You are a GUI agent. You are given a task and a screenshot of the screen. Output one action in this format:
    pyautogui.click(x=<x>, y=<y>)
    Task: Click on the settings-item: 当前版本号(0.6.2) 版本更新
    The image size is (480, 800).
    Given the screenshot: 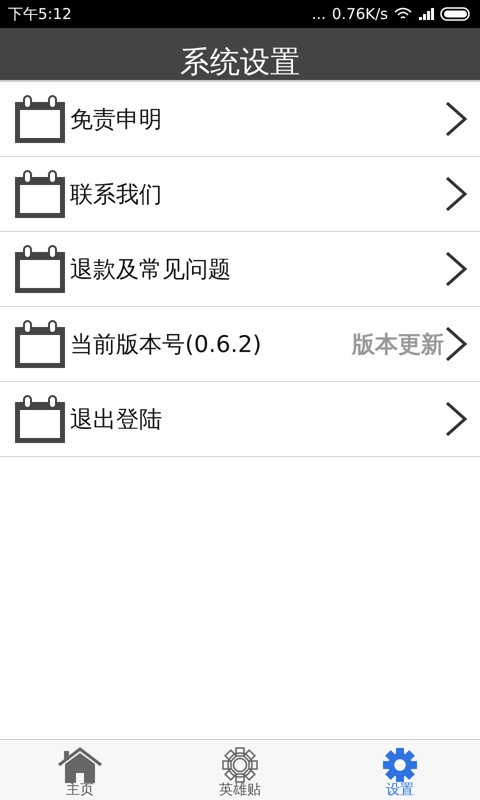 What is the action you would take?
    pyautogui.click(x=240, y=344)
    